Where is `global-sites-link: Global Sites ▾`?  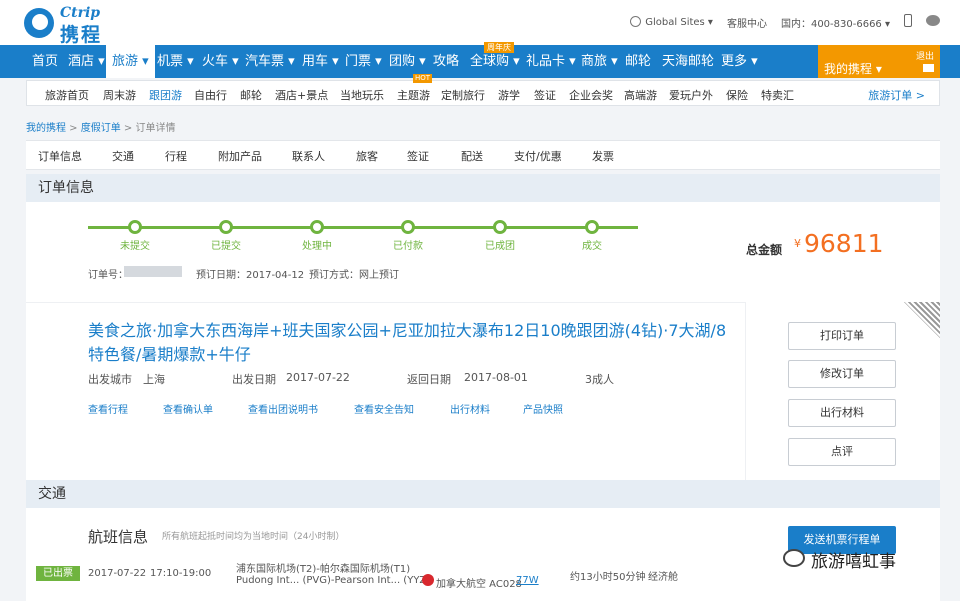 global-sites-link: Global Sites ▾ is located at coordinates (671, 22).